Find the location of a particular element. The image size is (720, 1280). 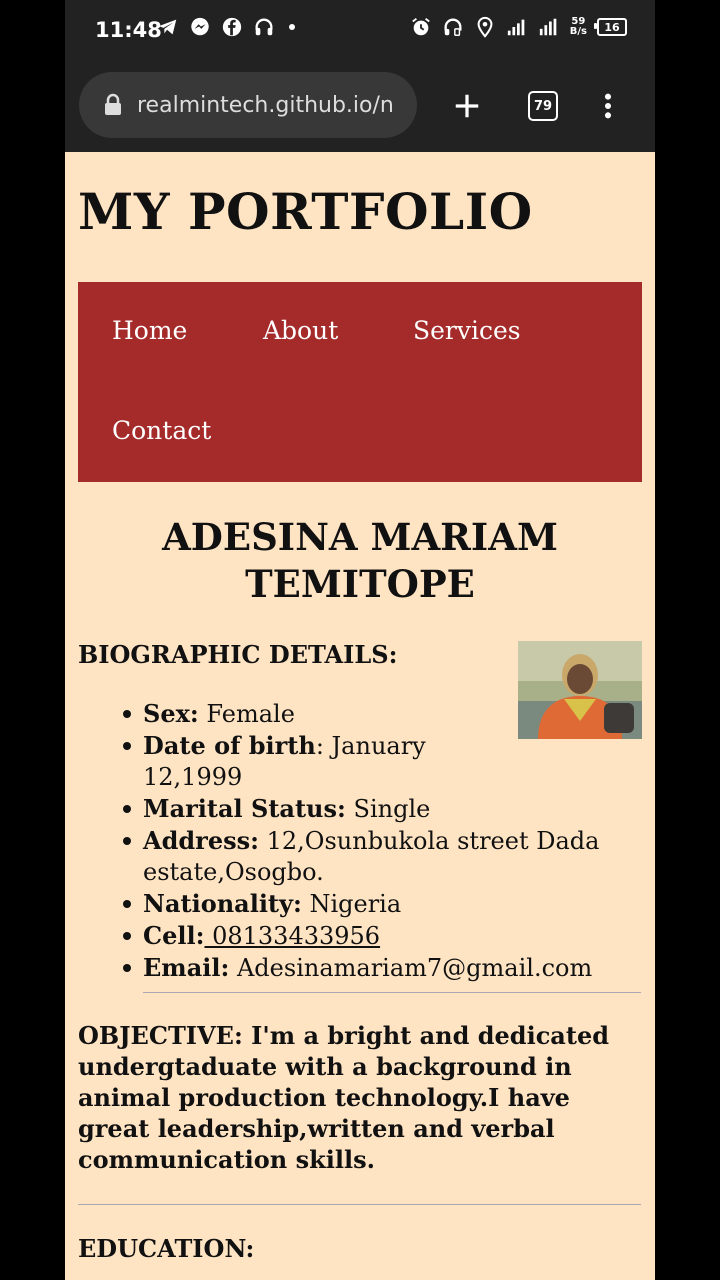

messenger-icon is located at coordinates (200, 27).